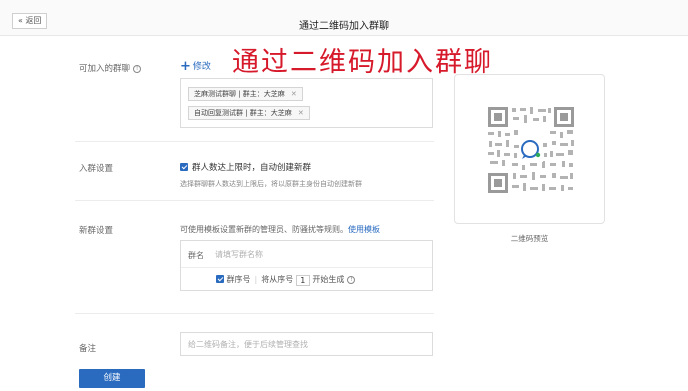  What do you see at coordinates (328, 279) in the screenshot?
I see `sequence-suffix: 开始生成` at bounding box center [328, 279].